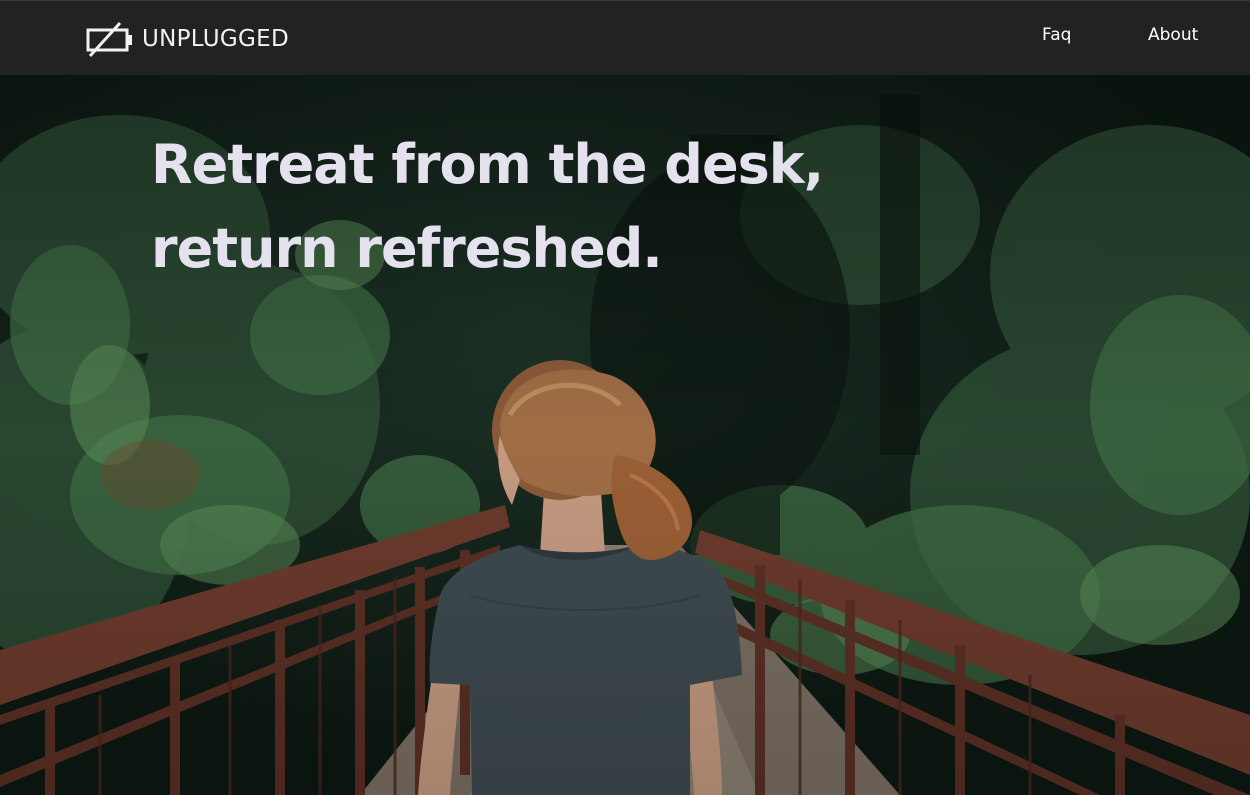 This screenshot has width=1250, height=795. What do you see at coordinates (625, 37) in the screenshot?
I see `top-navbar: UNPLUGGED Faq About` at bounding box center [625, 37].